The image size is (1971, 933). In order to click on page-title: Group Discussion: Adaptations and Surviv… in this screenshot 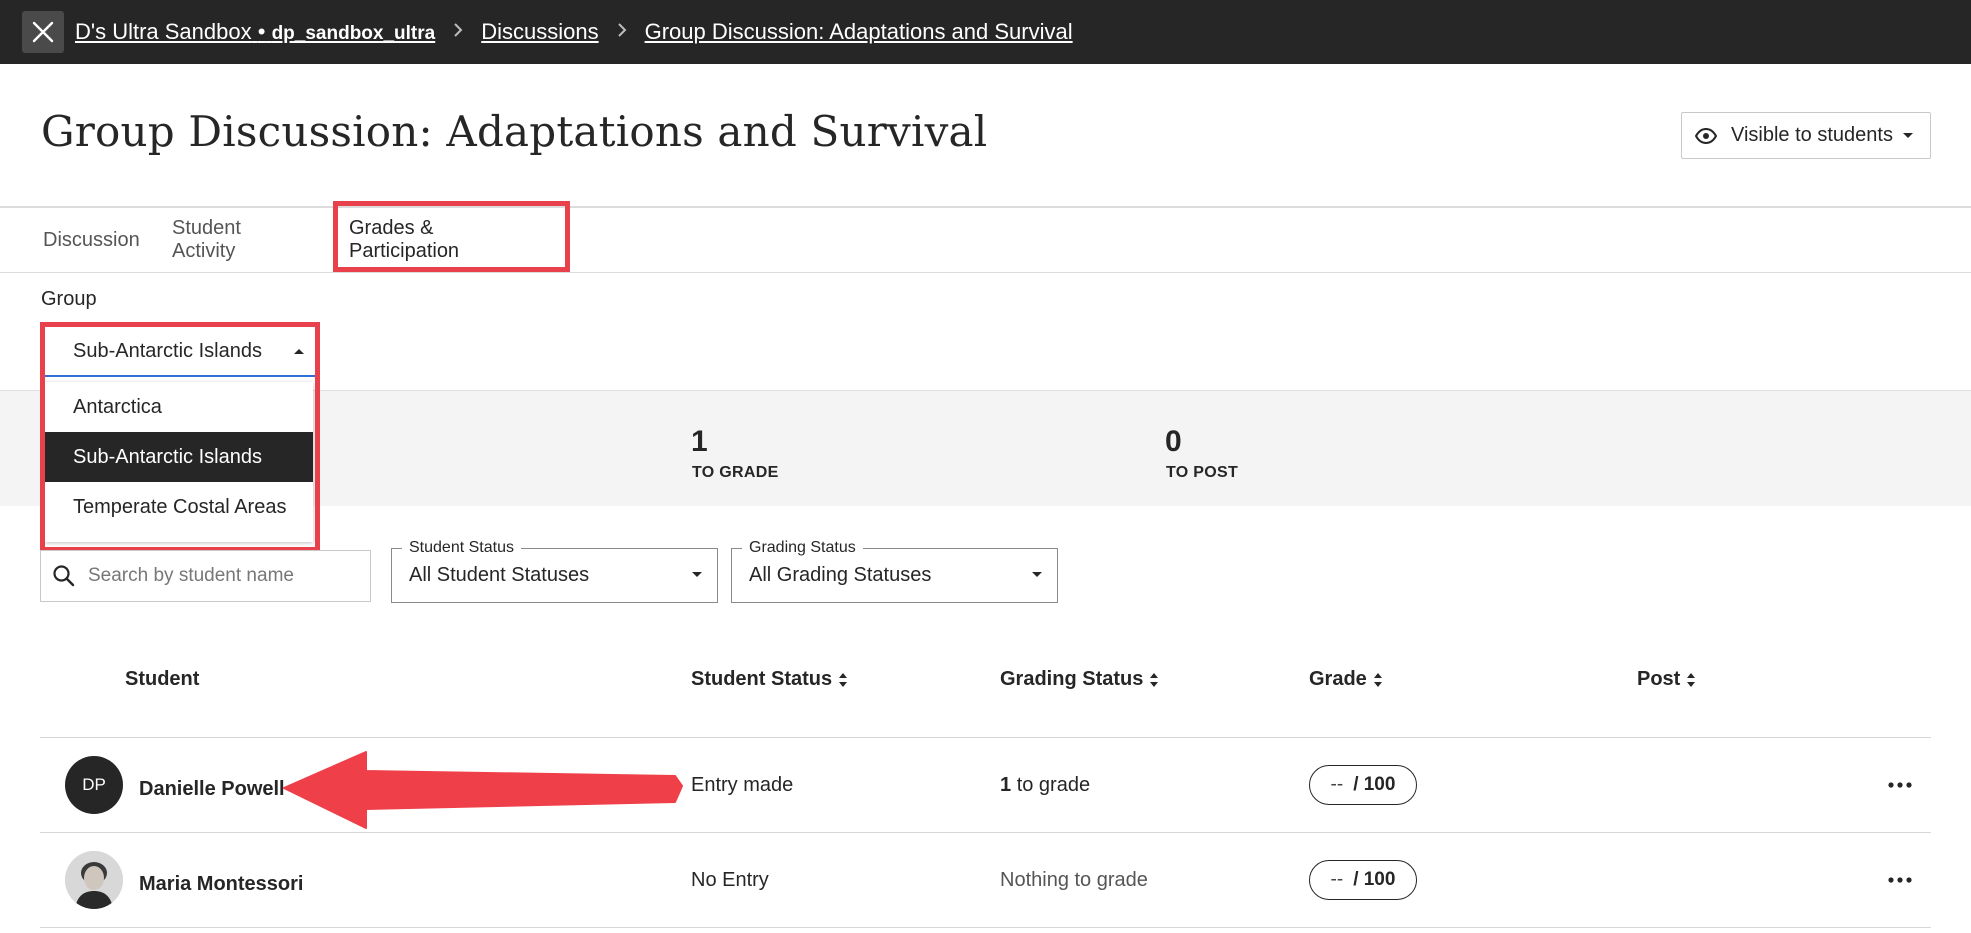, I will do `click(514, 131)`.